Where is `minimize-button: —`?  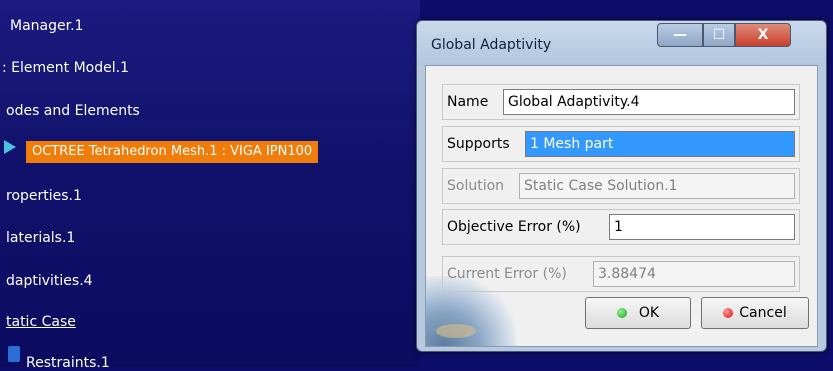
minimize-button: — is located at coordinates (680, 35).